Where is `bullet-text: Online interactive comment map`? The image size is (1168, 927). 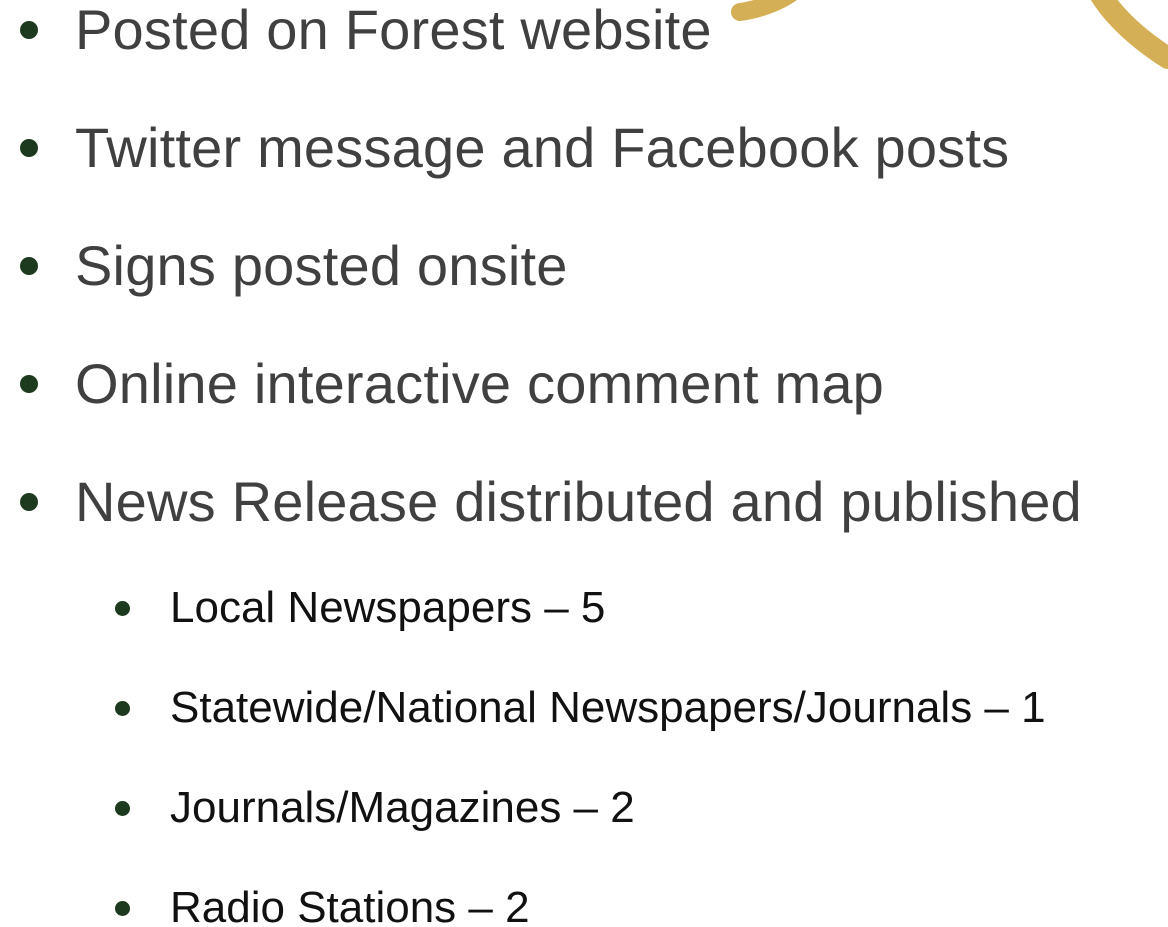 bullet-text: Online interactive comment map is located at coordinates (480, 383).